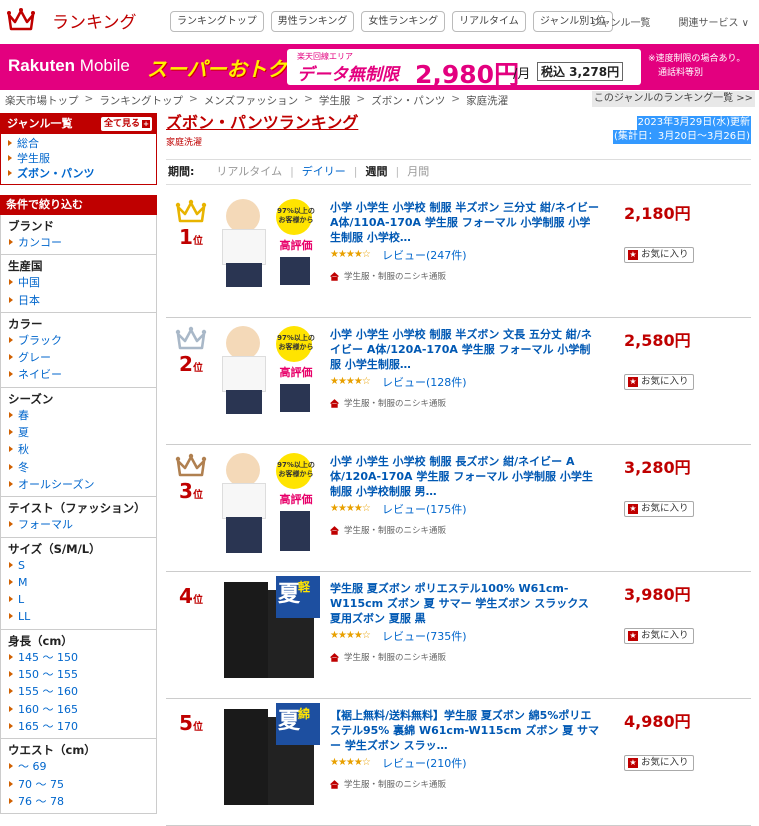 This screenshot has width=759, height=826. Describe the element at coordinates (82, 726) in the screenshot. I see `filter-option: 165 ～ 170` at that location.